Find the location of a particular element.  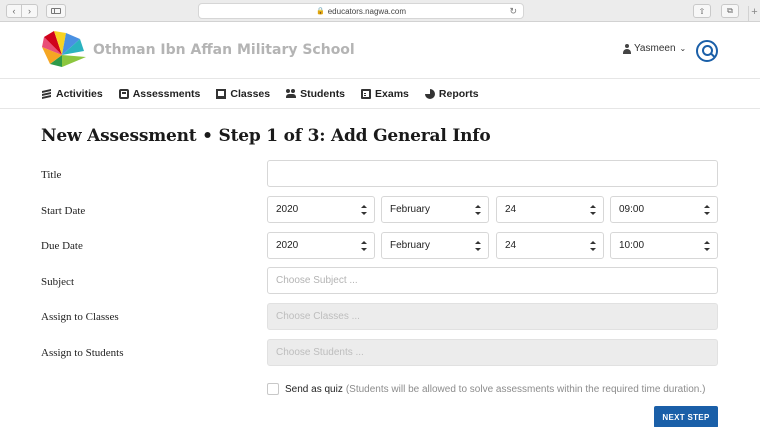

reload-icon: ↻ is located at coordinates (513, 11).